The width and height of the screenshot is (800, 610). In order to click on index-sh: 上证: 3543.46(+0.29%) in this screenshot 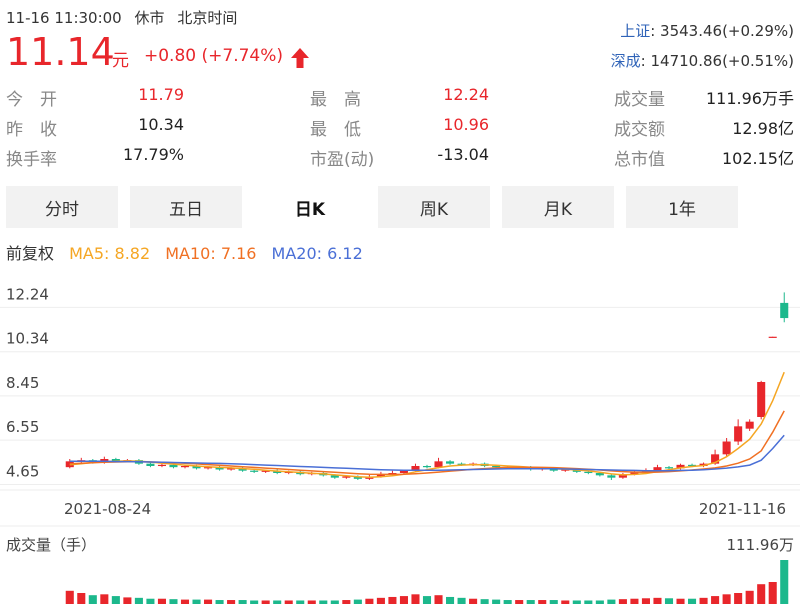, I will do `click(707, 30)`.